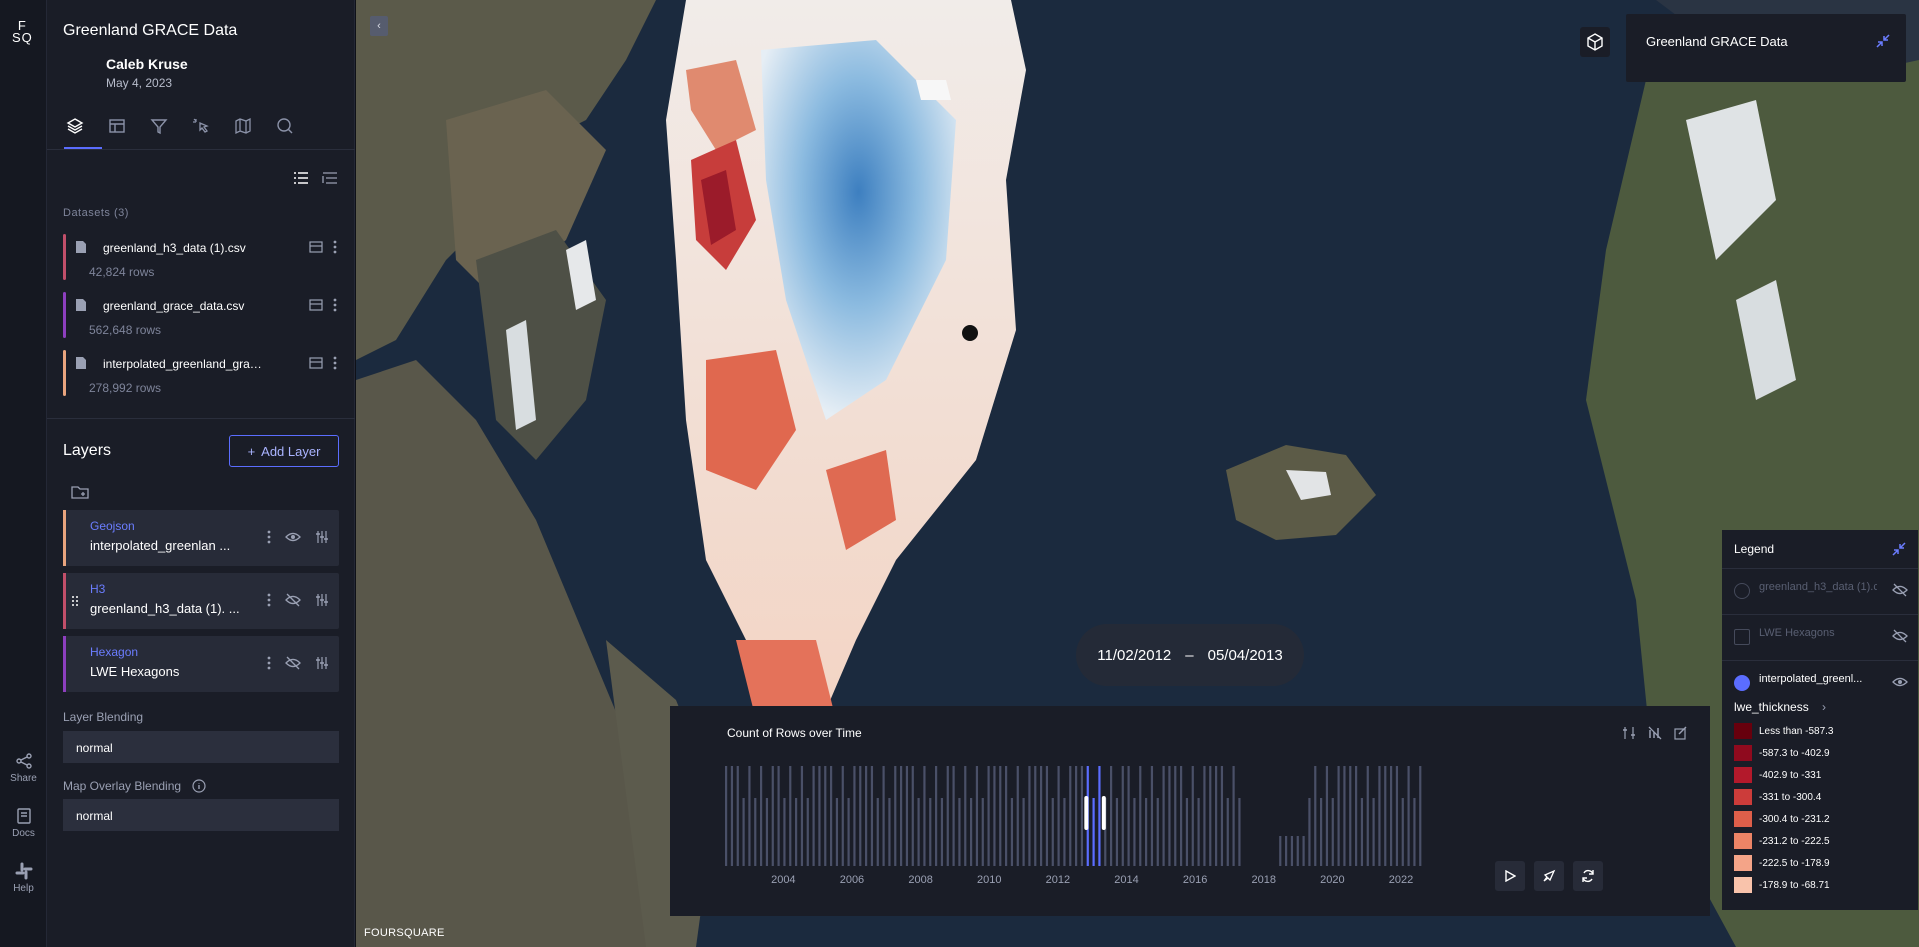  Describe the element at coordinates (75, 601) in the screenshot. I see `drag-handle-icon` at that location.